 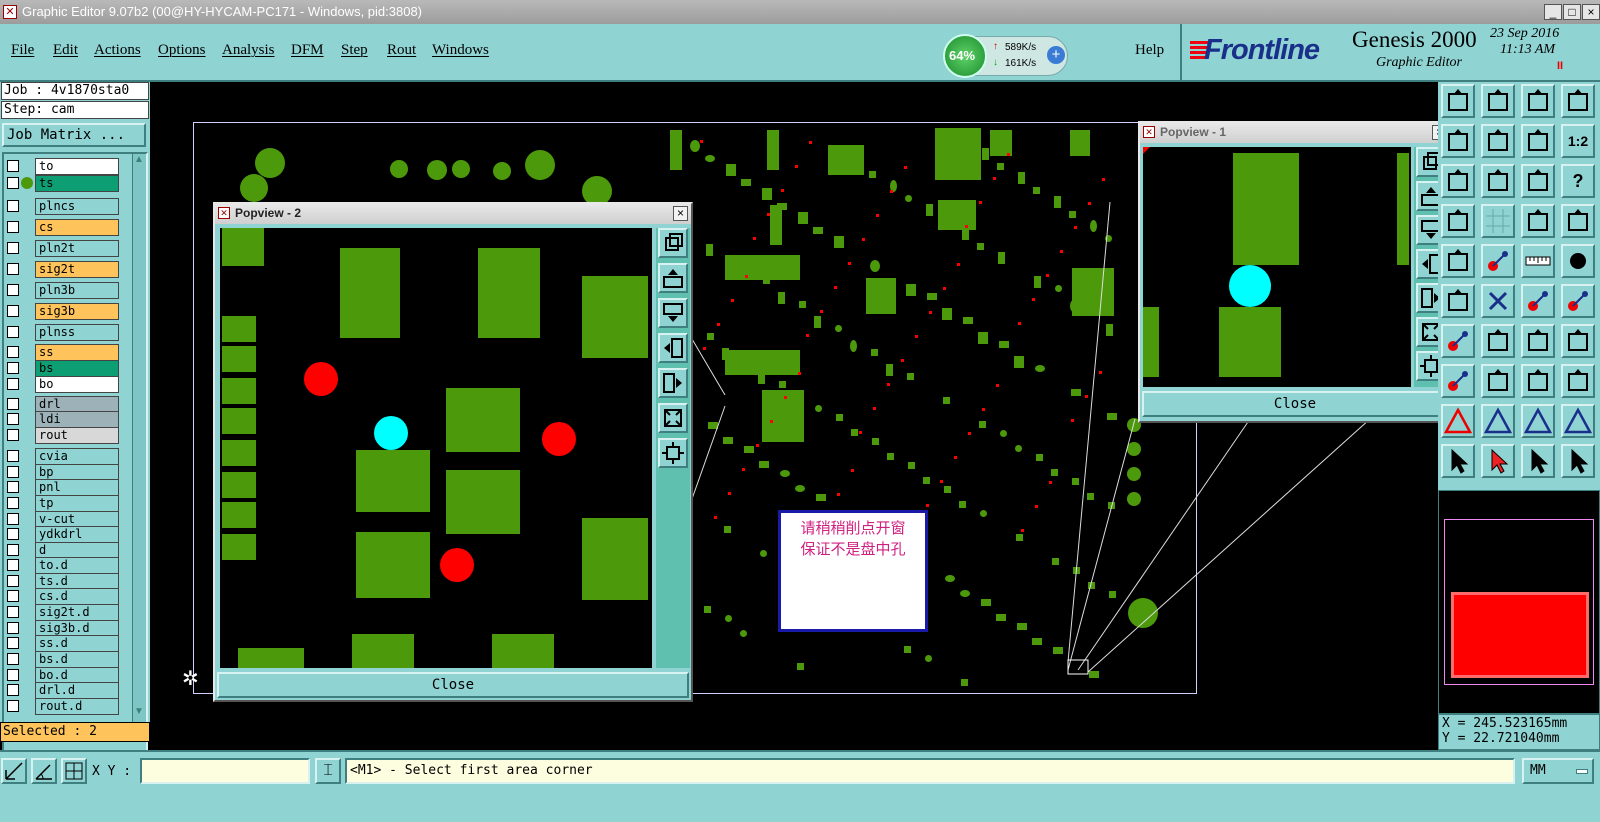 What do you see at coordinates (673, 383) in the screenshot?
I see `pv2-pan-right-icon` at bounding box center [673, 383].